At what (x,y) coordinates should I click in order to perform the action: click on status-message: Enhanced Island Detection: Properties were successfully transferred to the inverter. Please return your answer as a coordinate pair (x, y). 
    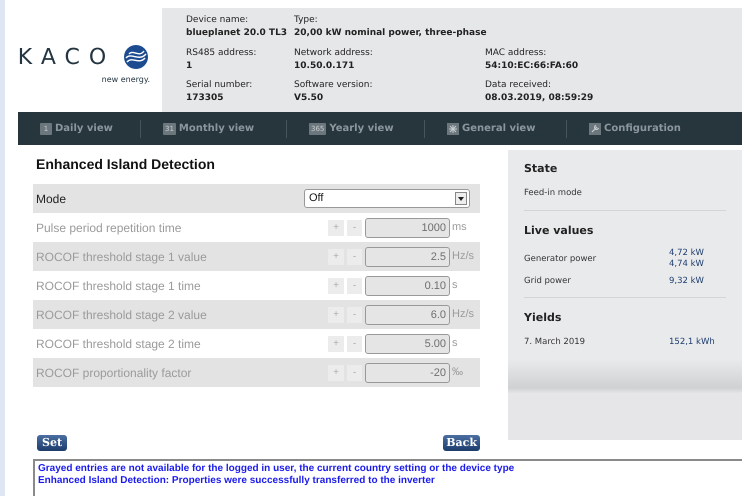
    Looking at the image, I should click on (237, 481).